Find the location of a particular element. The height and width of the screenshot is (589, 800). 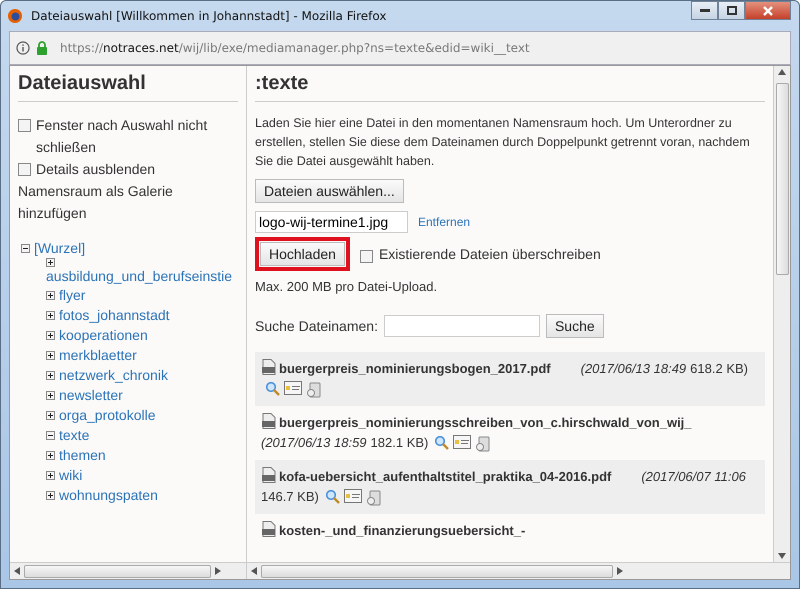

folder-link: themen is located at coordinates (82, 455).